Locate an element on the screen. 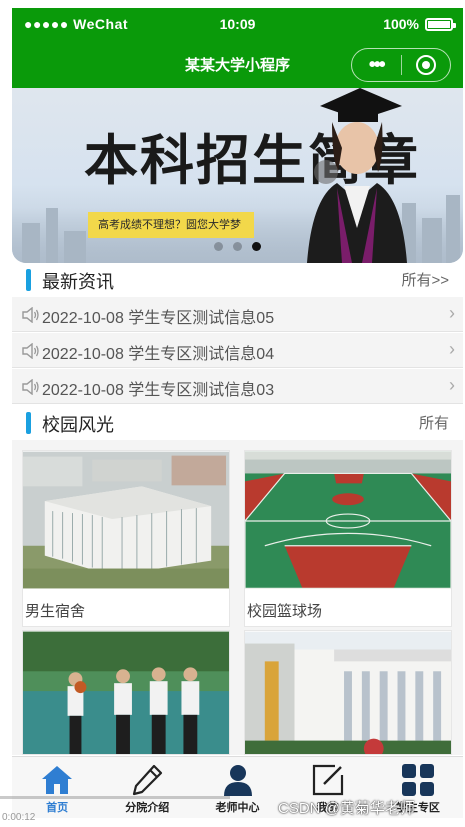  status-bar: ●●●●● WeChat 10:09 100% is located at coordinates (237, 23).